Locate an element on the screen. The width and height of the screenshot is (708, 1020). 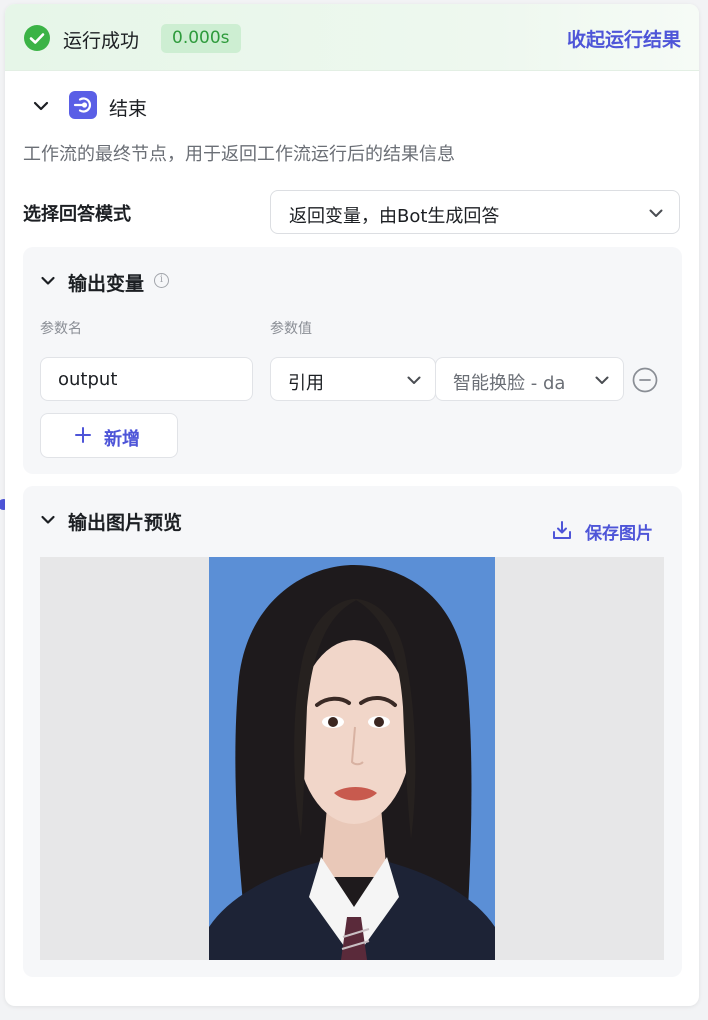
output-variables-title: 输出变量 is located at coordinates (106, 284).